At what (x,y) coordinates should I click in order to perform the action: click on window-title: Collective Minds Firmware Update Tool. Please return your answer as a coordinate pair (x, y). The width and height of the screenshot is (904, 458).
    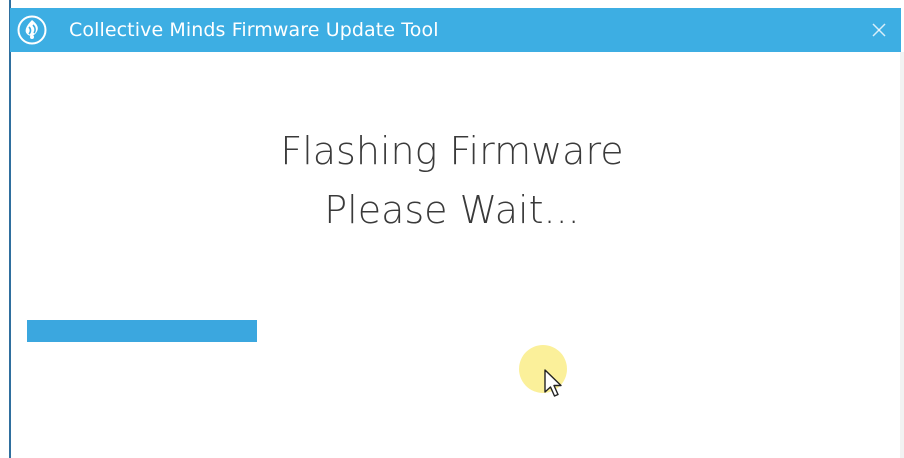
    Looking at the image, I should click on (254, 30).